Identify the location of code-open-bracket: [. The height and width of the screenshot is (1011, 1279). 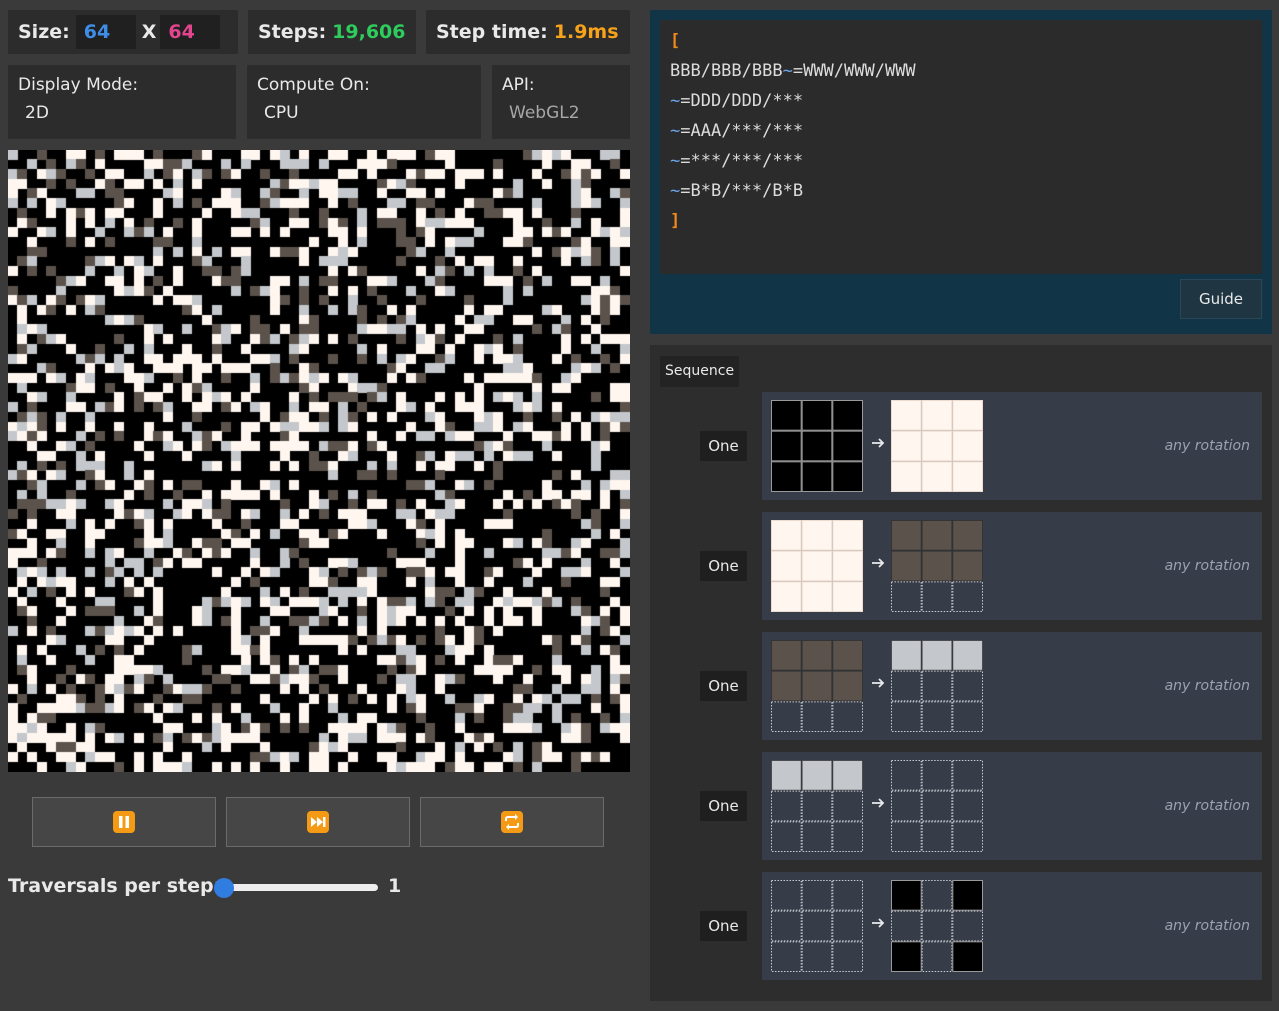
(675, 41).